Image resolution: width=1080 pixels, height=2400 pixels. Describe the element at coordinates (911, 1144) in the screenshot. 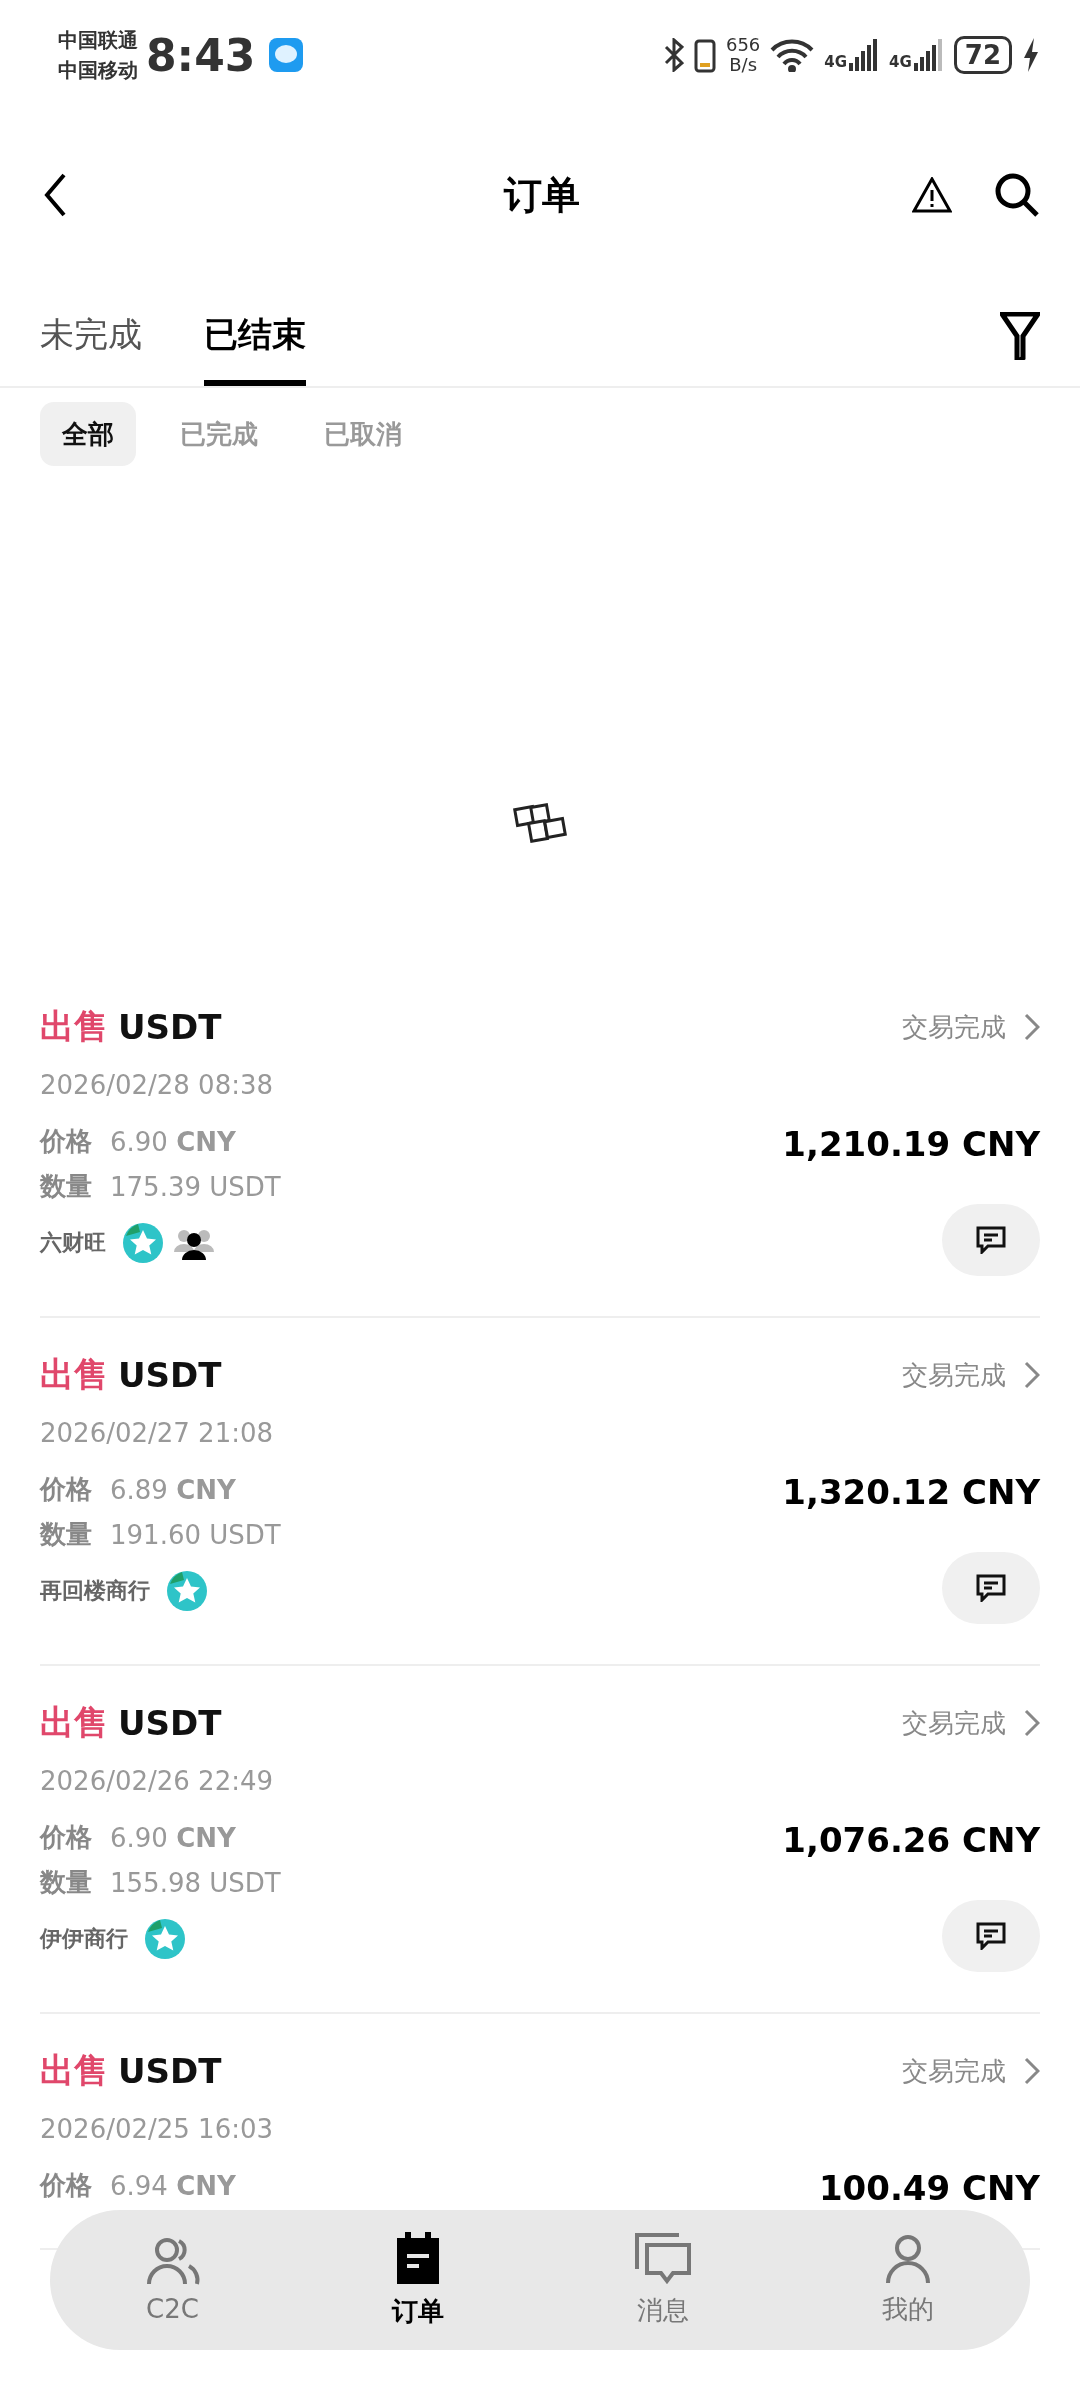

I see `order-total: 1,210.19 CNY` at that location.